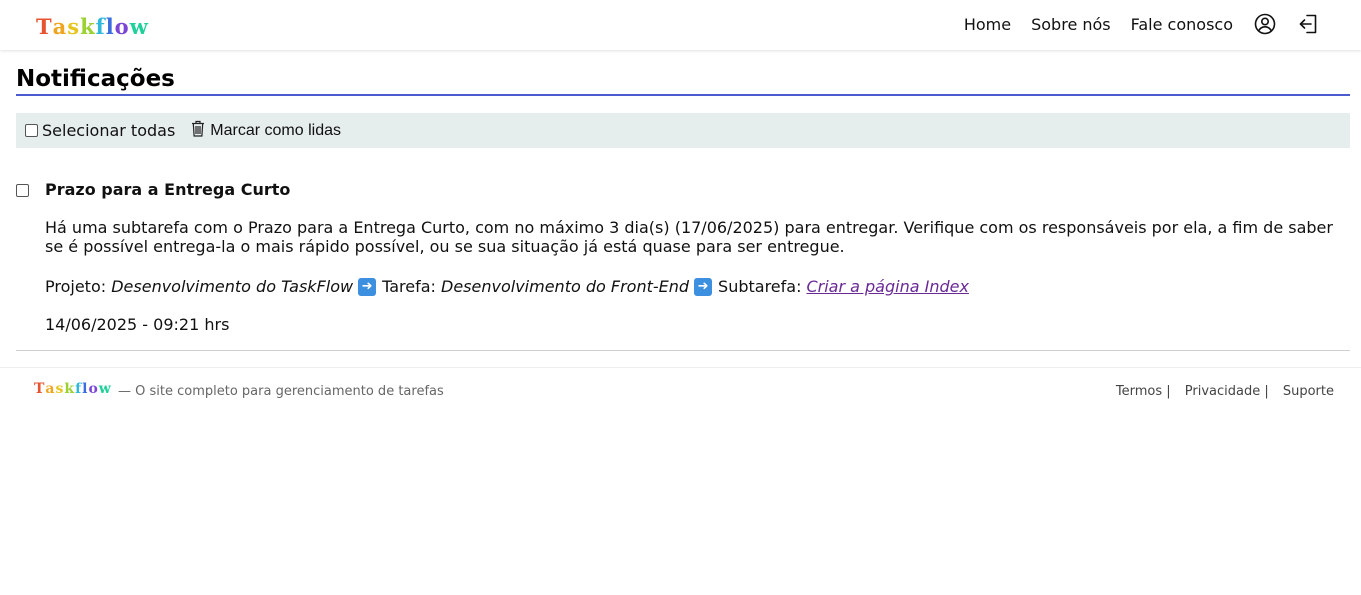 This screenshot has width=1361, height=595. Describe the element at coordinates (95, 79) in the screenshot. I see `page-title: Notificações` at that location.